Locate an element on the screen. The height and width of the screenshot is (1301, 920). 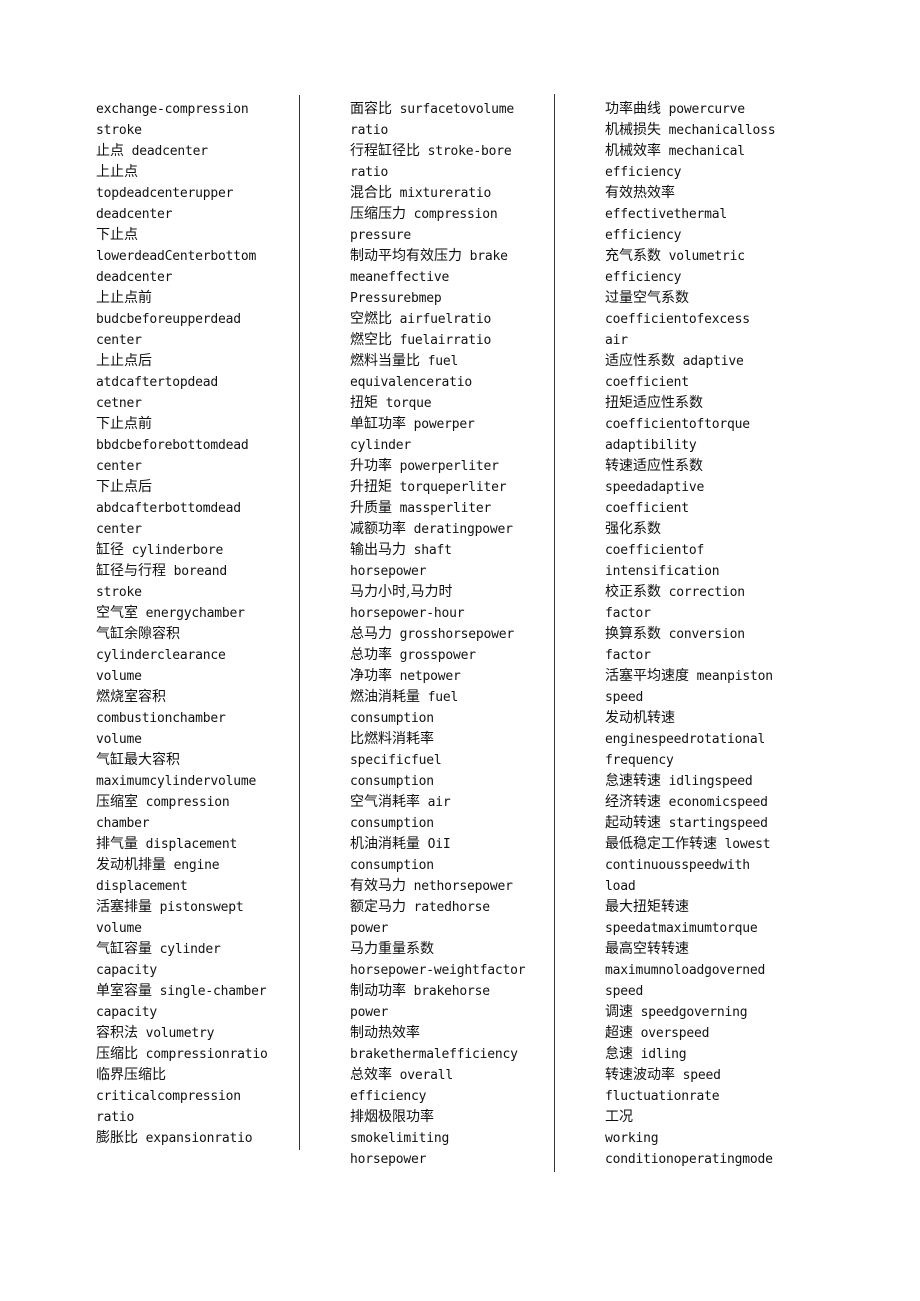
glossary-line: 比燃料消耗率 is located at coordinates (450, 739).